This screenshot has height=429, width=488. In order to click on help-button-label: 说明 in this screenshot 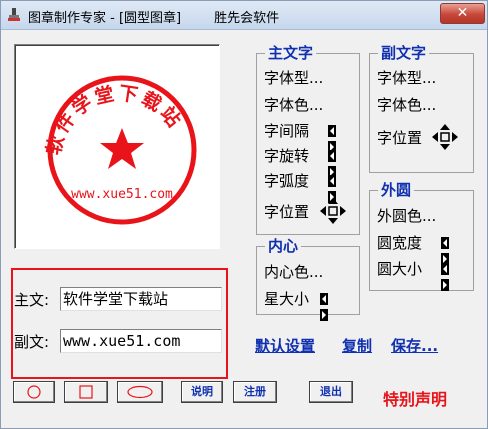, I will do `click(202, 391)`.